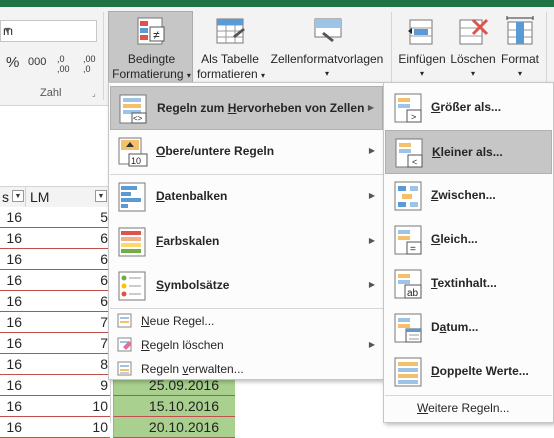  I want to click on table-header-row: s ▼ LM ▼, so click(55, 197).